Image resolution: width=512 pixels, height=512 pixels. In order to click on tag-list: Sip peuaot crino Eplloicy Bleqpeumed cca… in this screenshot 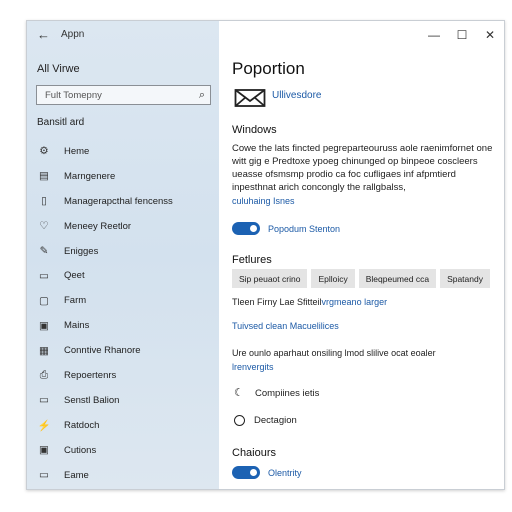, I will do `click(363, 278)`.